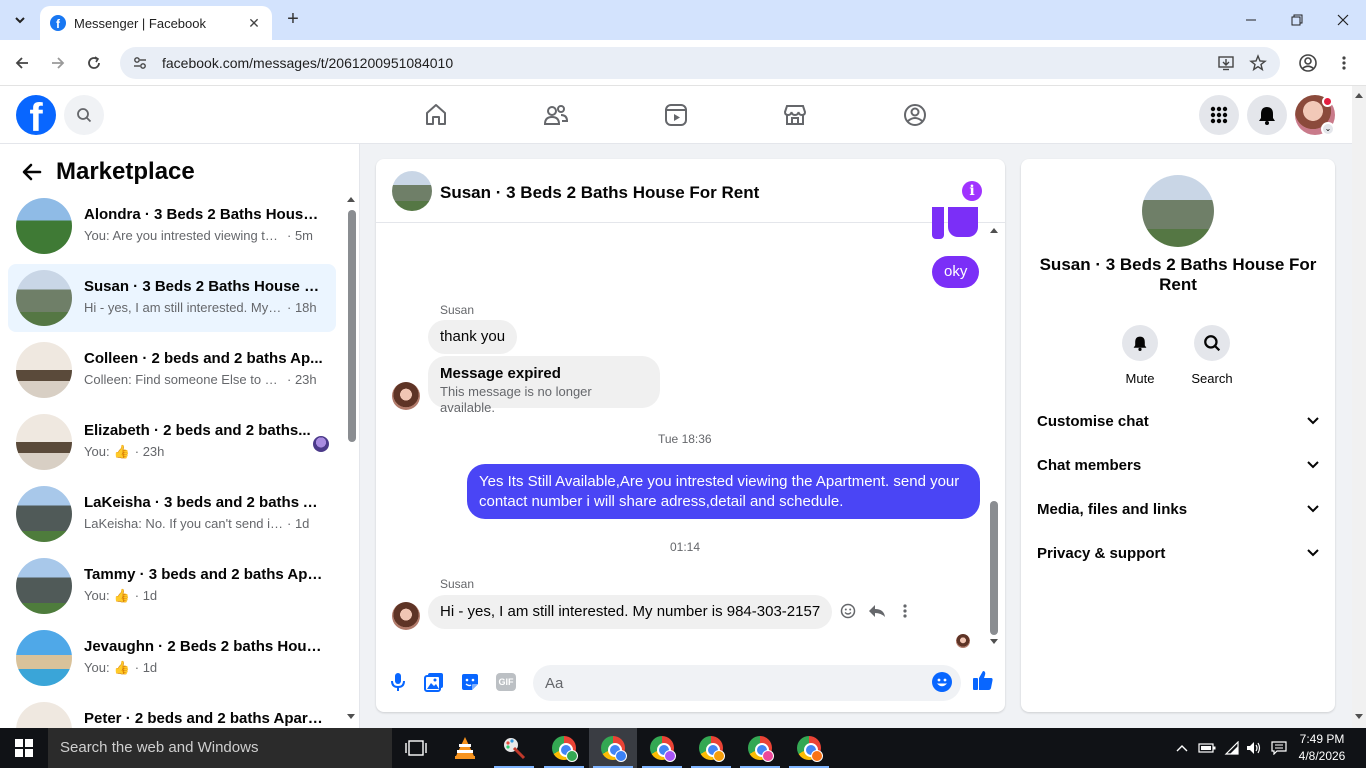 This screenshot has height=768, width=1366. Describe the element at coordinates (351, 457) in the screenshot. I see `chat-list-scrollbar` at that location.